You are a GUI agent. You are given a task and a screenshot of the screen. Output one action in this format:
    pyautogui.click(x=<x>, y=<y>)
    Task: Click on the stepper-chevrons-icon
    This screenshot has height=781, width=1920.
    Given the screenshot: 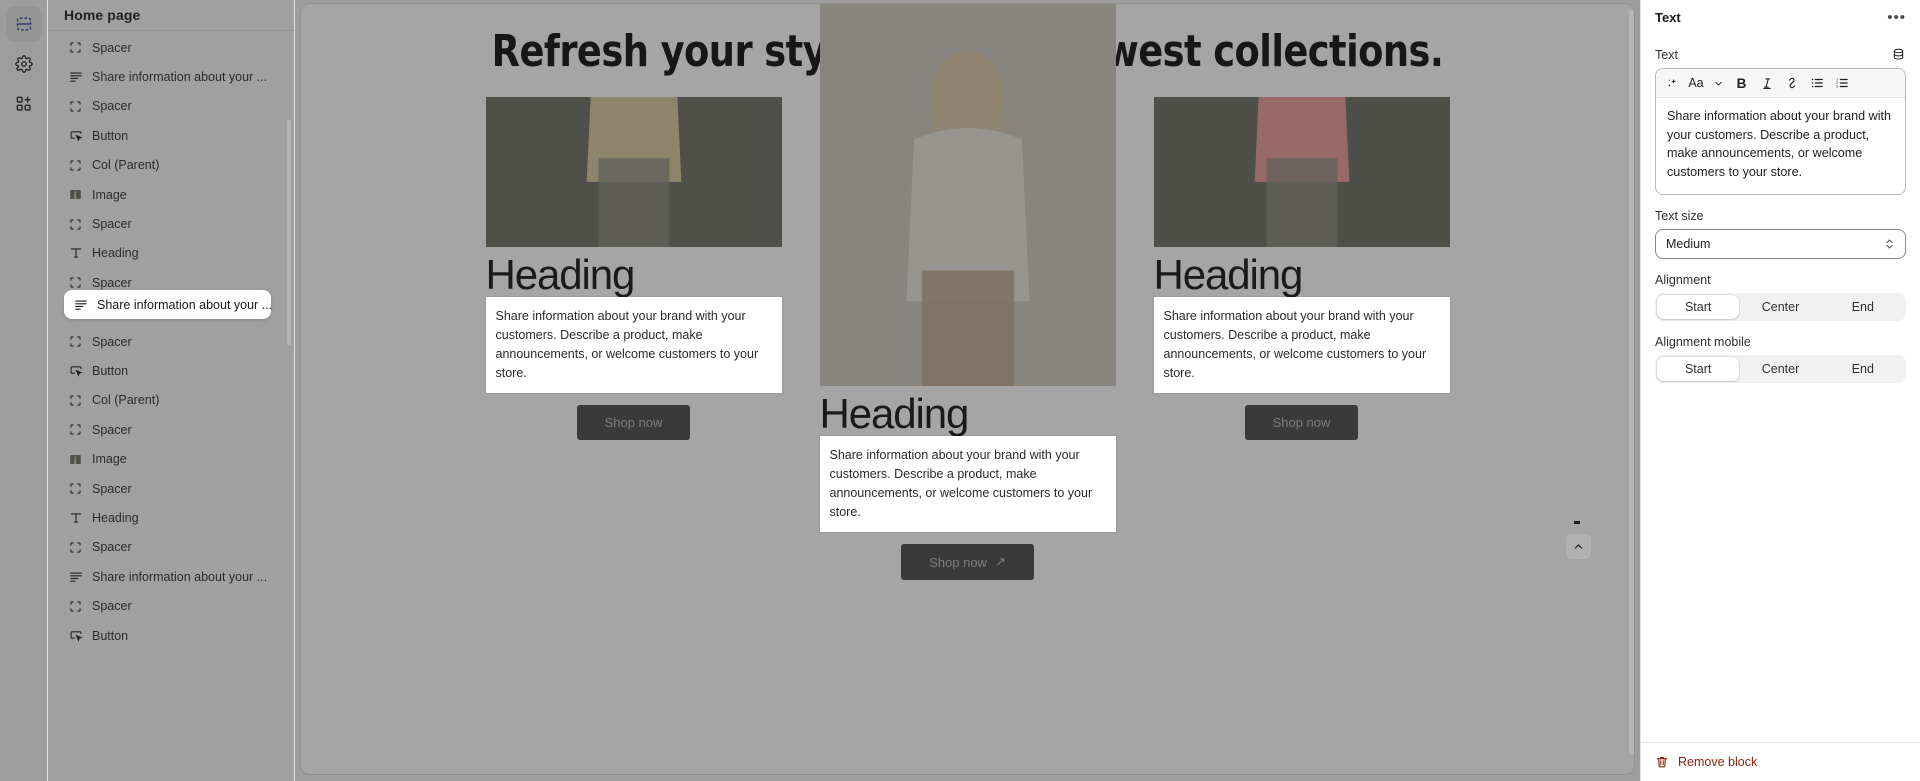 What is the action you would take?
    pyautogui.click(x=1889, y=244)
    